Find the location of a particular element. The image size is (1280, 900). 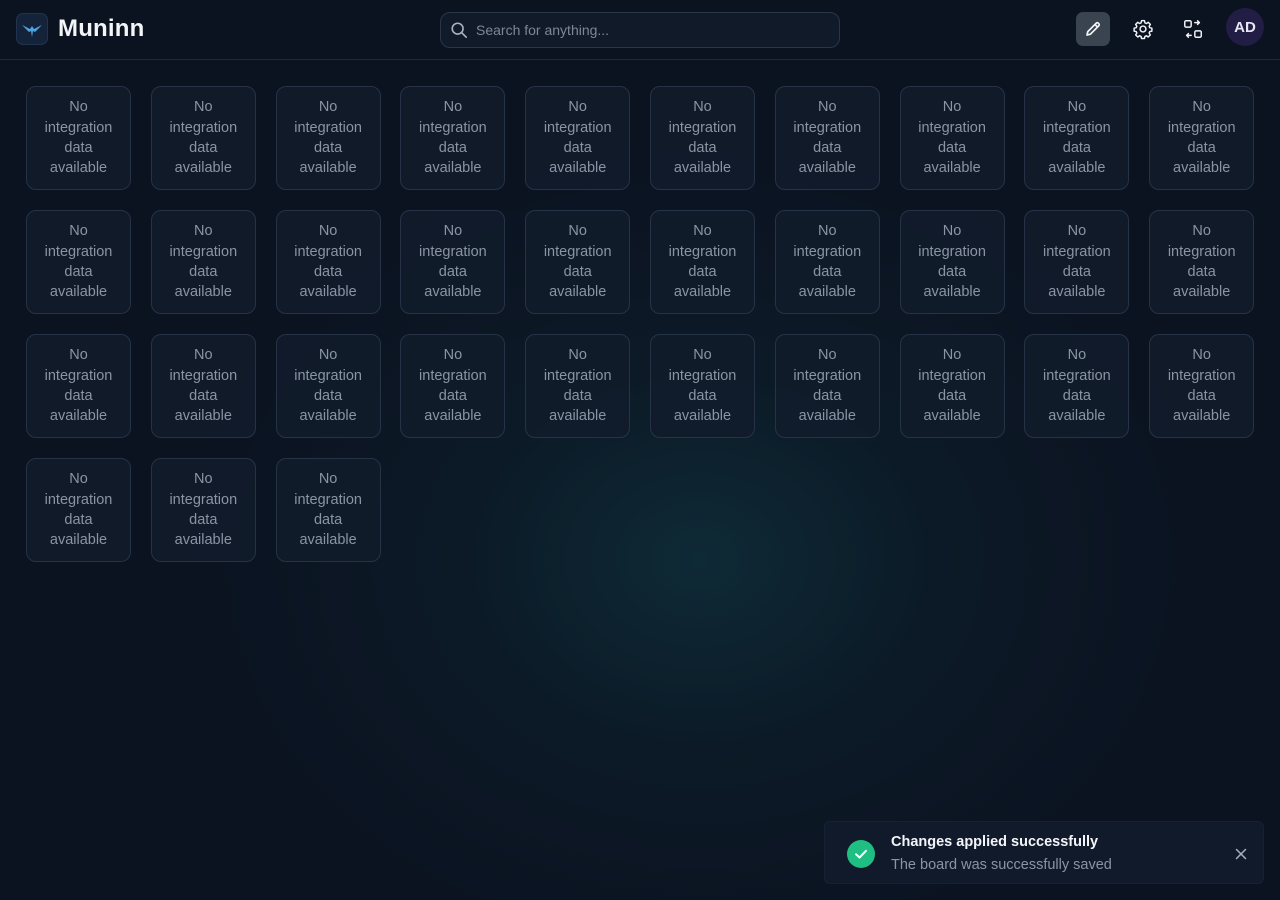

brand-name: Muninn is located at coordinates (101, 28).